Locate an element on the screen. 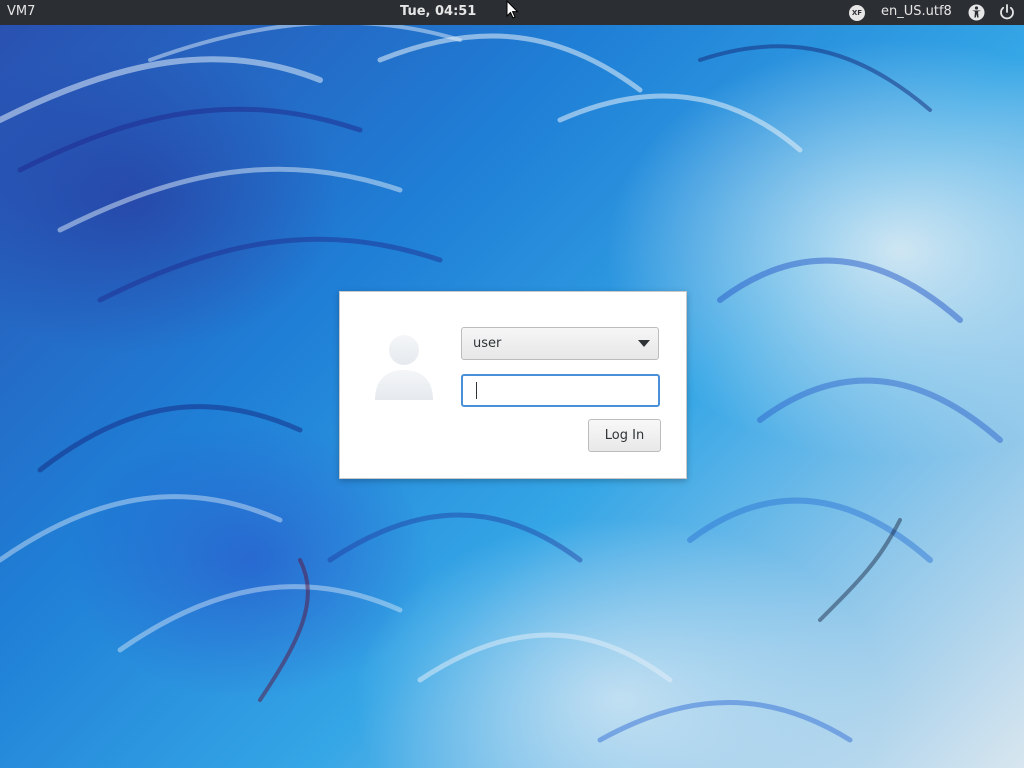 This screenshot has height=768, width=1024. log-in-button: Log In is located at coordinates (624, 435).